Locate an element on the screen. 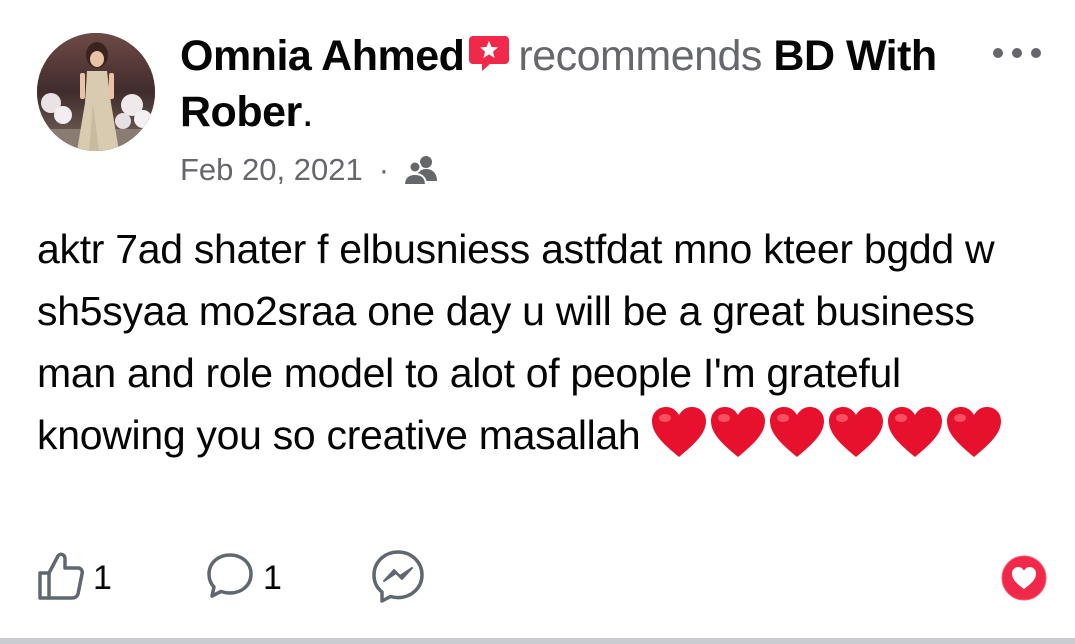  hearts-emoji-group is located at coordinates (827, 432).